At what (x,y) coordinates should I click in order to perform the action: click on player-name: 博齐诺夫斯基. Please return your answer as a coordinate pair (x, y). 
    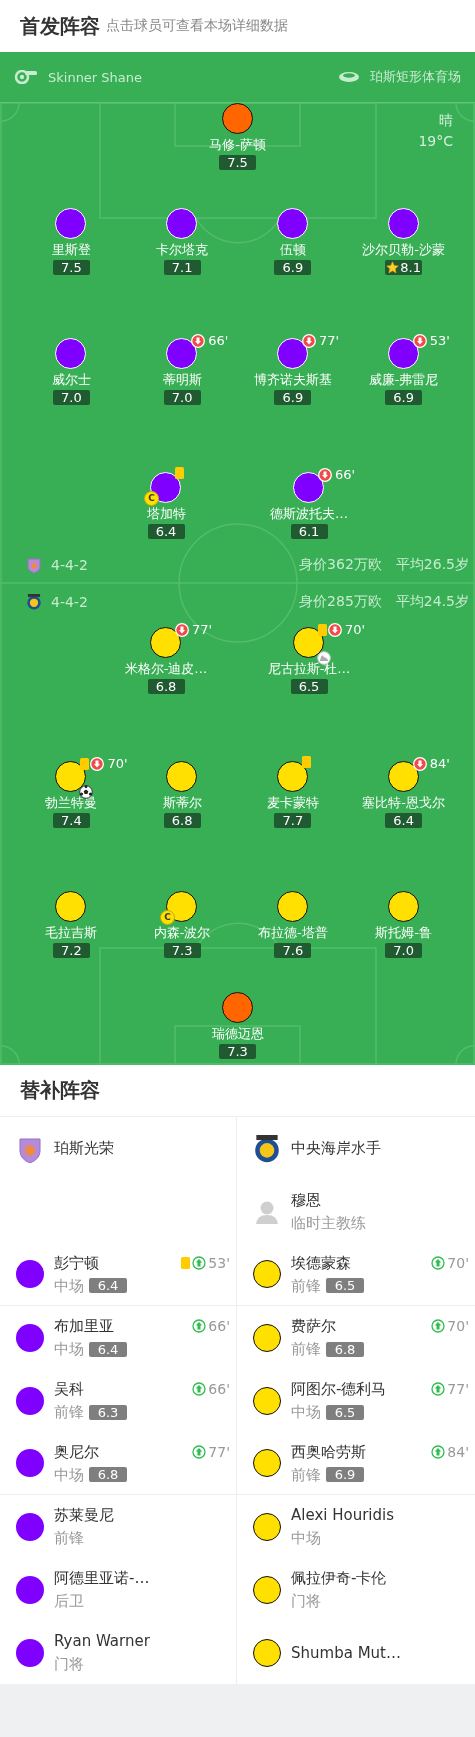
    Looking at the image, I should click on (292, 380).